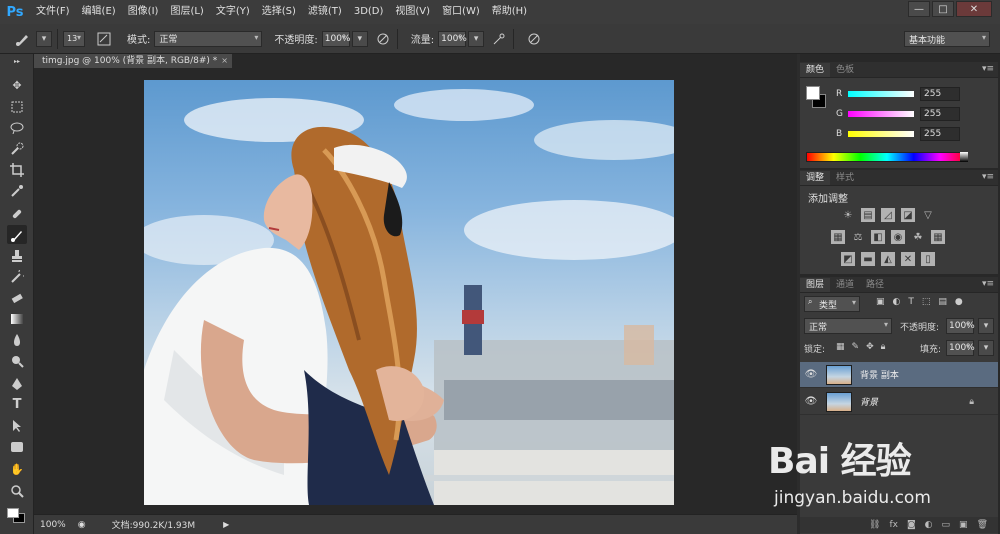 The width and height of the screenshot is (1000, 534). Describe the element at coordinates (17, 213) in the screenshot. I see `healing-brush-tool-icon` at that location.